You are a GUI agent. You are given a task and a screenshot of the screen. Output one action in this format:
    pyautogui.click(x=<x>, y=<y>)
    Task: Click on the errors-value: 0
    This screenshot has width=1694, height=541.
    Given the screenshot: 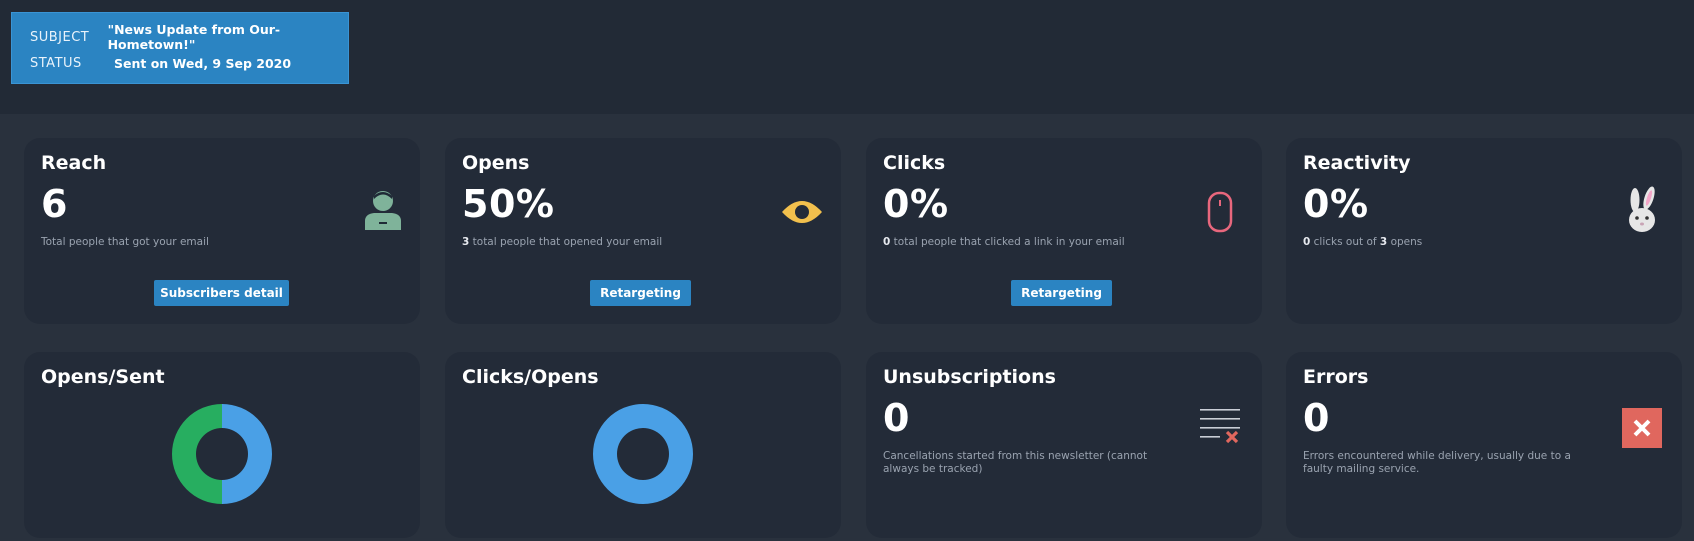 What is the action you would take?
    pyautogui.click(x=1316, y=418)
    